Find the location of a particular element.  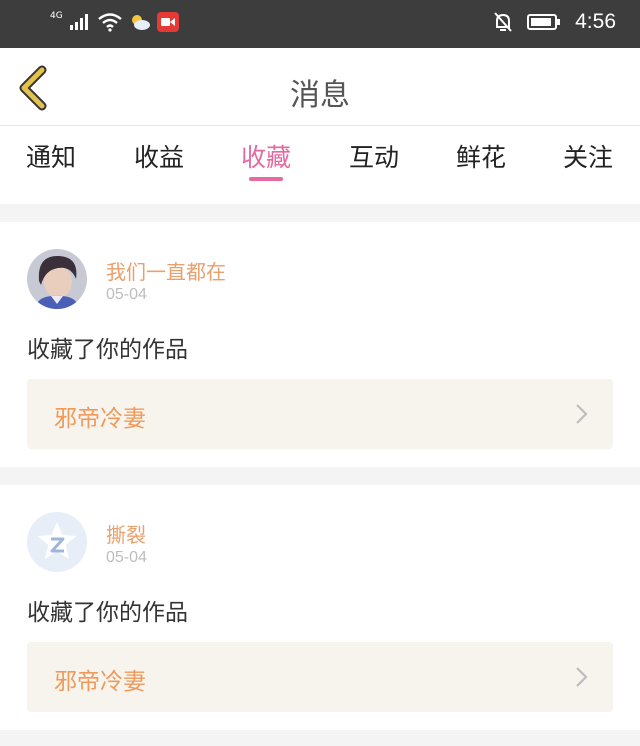

user-avatar-photo is located at coordinates (57, 279).